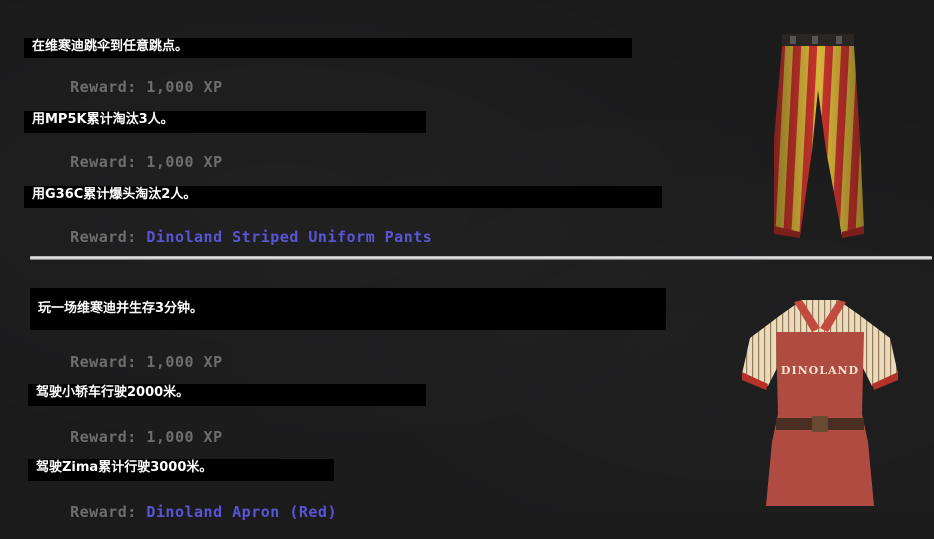  What do you see at coordinates (225, 122) in the screenshot?
I see `mission-task: 用MP5K累计淘汰3人。` at bounding box center [225, 122].